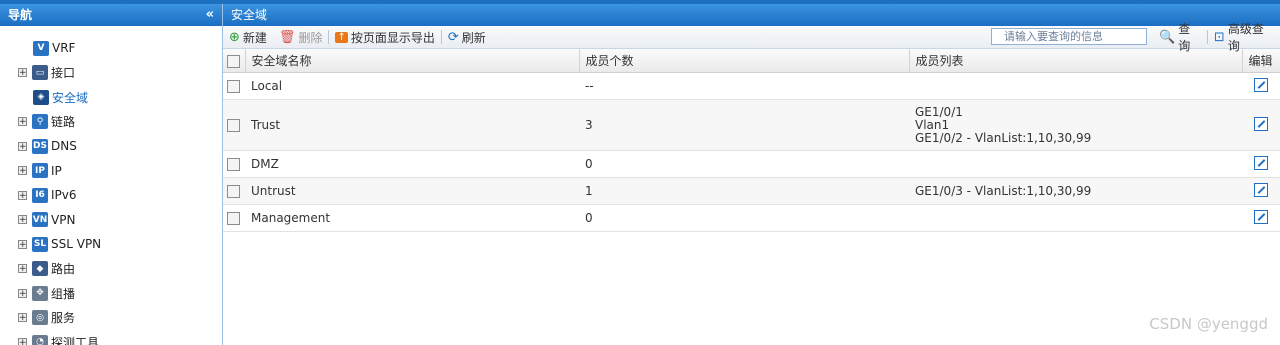 The height and width of the screenshot is (345, 1280). I want to click on select-all-cell, so click(234, 61).